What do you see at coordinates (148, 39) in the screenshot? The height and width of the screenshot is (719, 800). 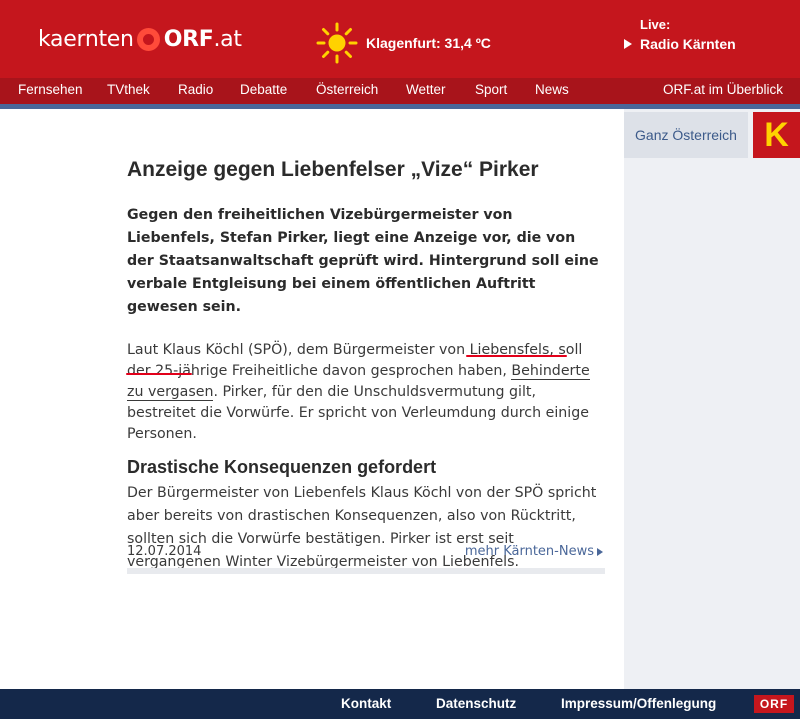 I see `orf-ring-icon` at bounding box center [148, 39].